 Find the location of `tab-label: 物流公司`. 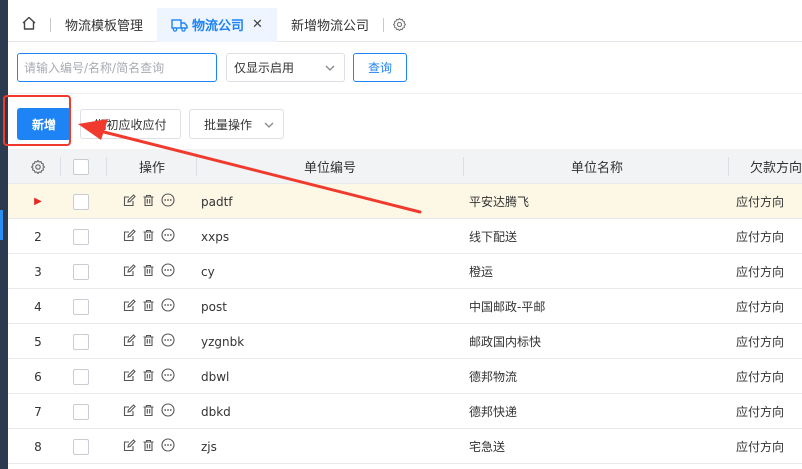

tab-label: 物流公司 is located at coordinates (218, 26).